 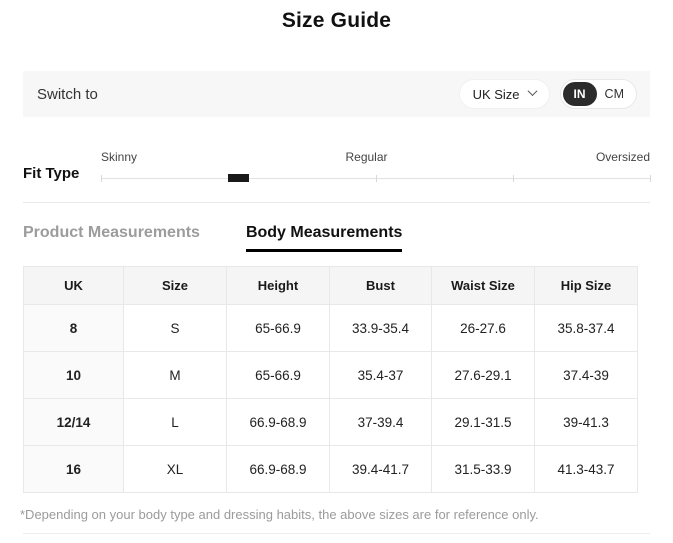 What do you see at coordinates (380, 285) in the screenshot?
I see `column-header-bust: Bust` at bounding box center [380, 285].